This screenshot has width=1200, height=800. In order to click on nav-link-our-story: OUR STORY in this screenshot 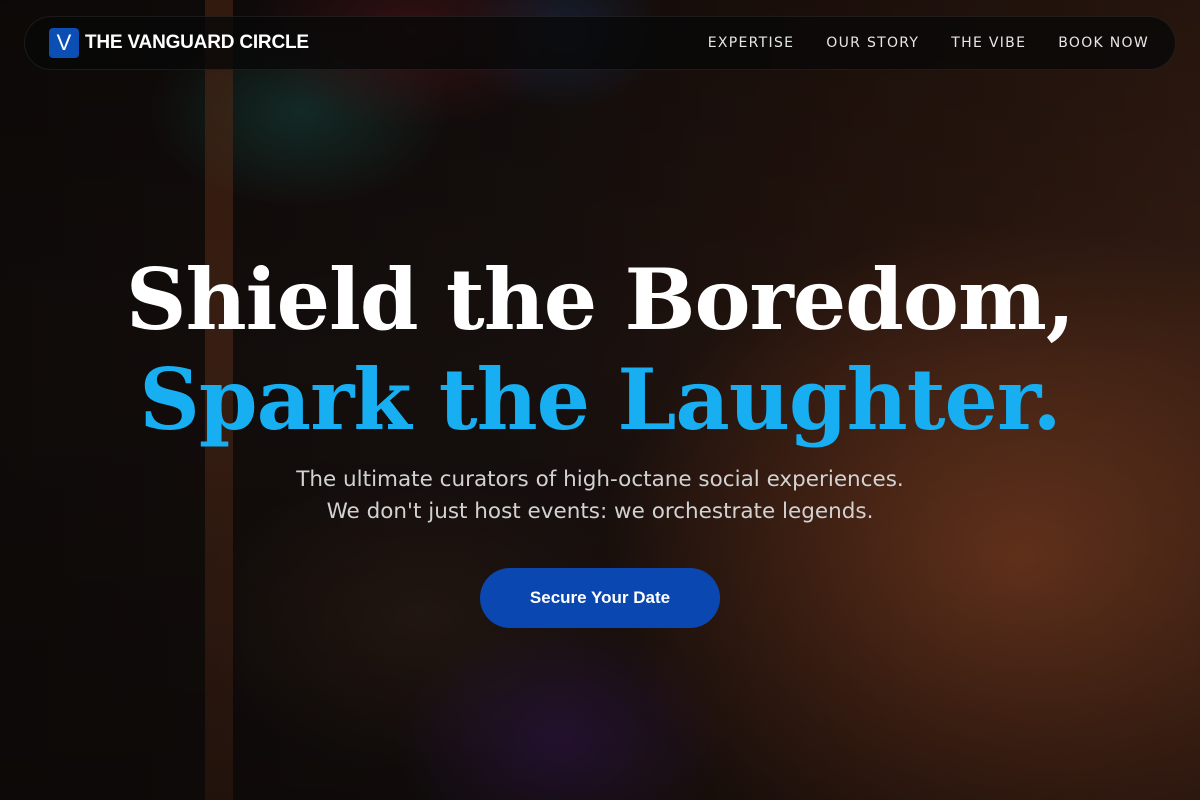, I will do `click(872, 43)`.